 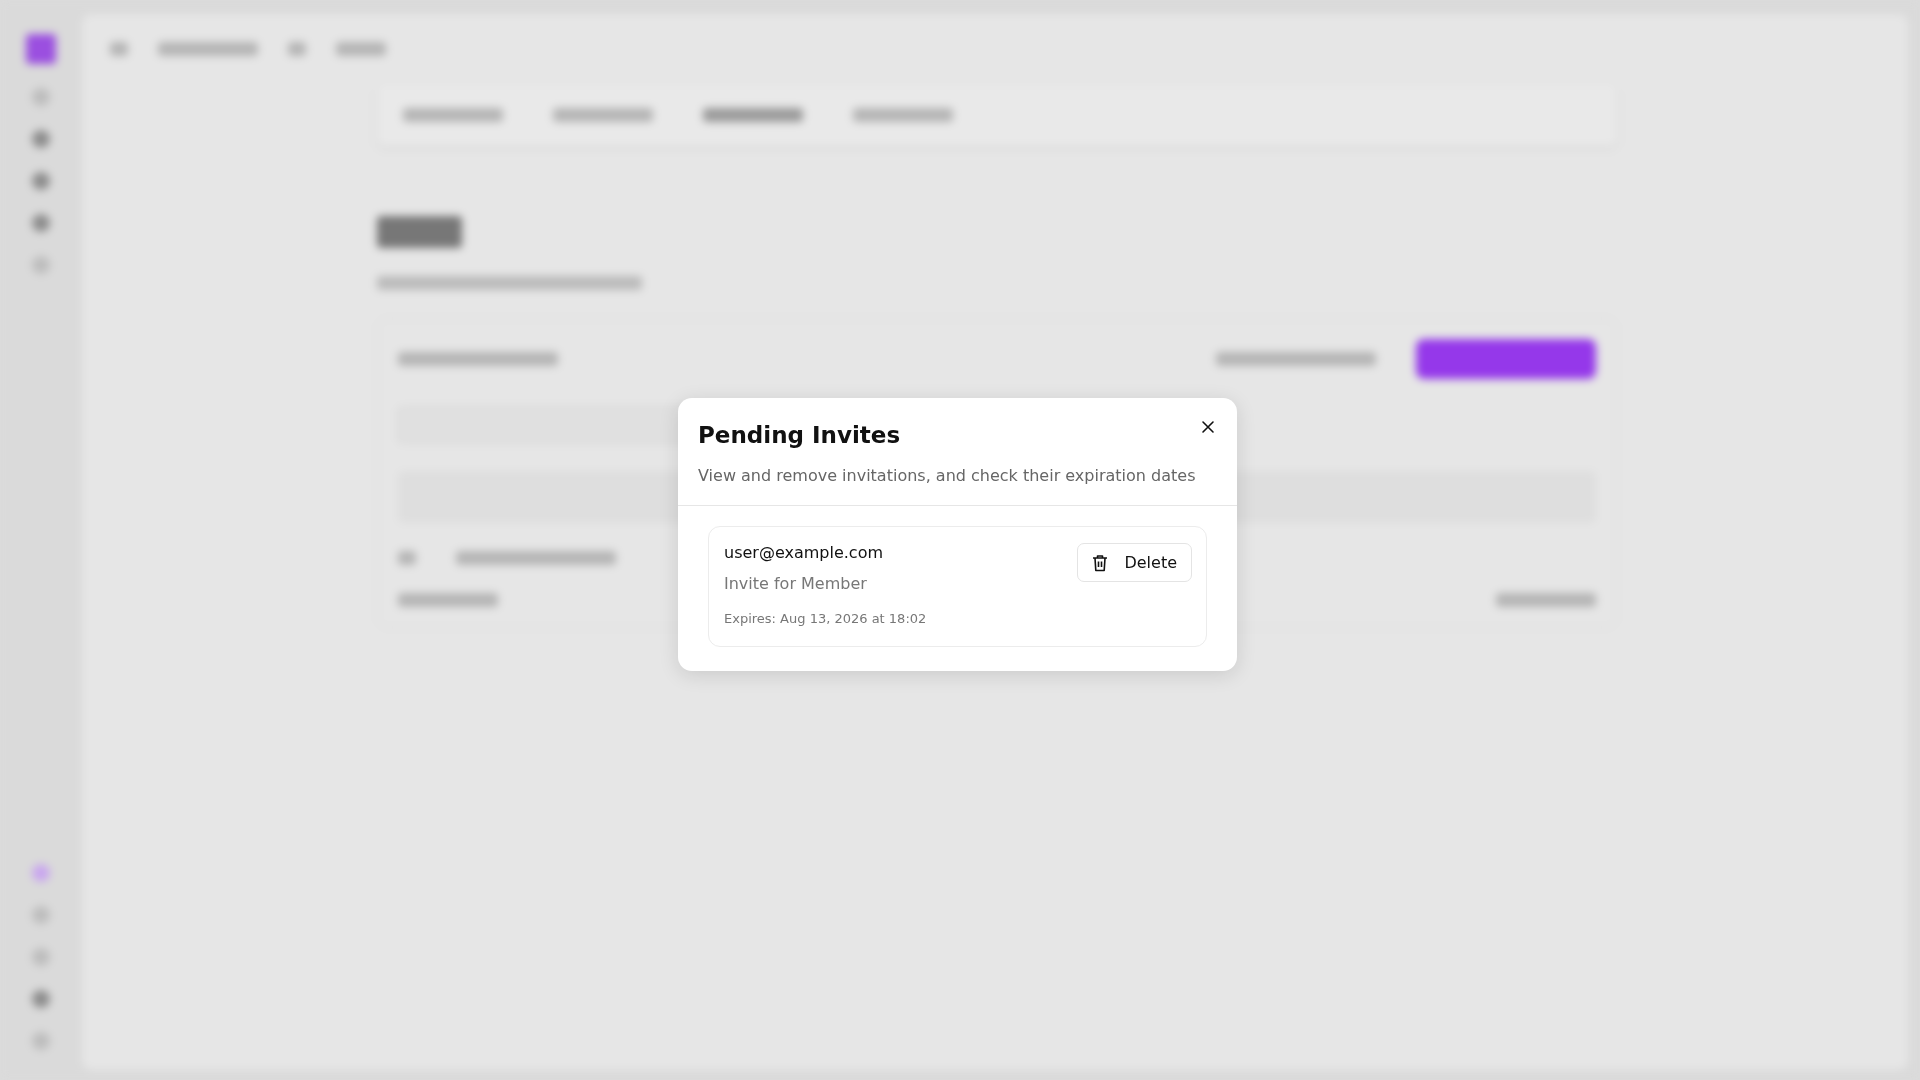 I want to click on invite-role: Invite for Member, so click(x=796, y=583).